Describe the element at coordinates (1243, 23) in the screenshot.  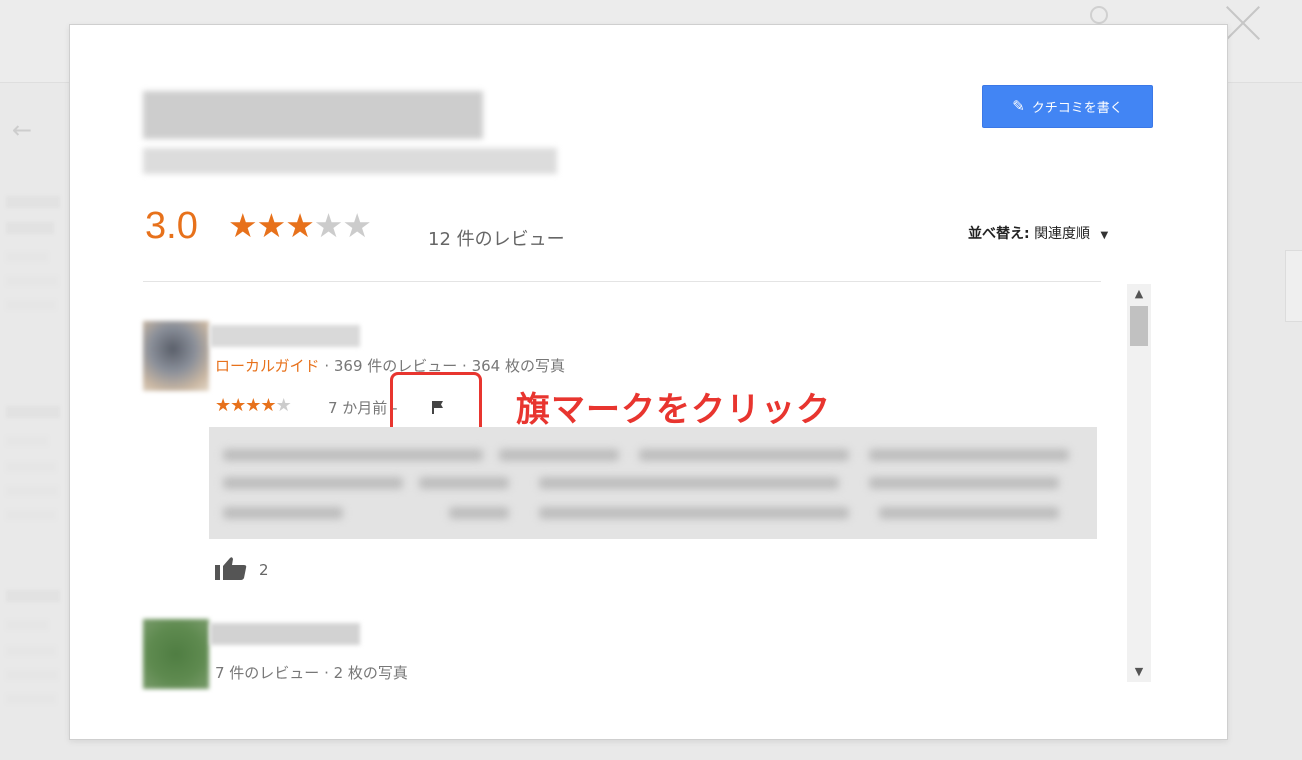
I see `close-icon` at that location.